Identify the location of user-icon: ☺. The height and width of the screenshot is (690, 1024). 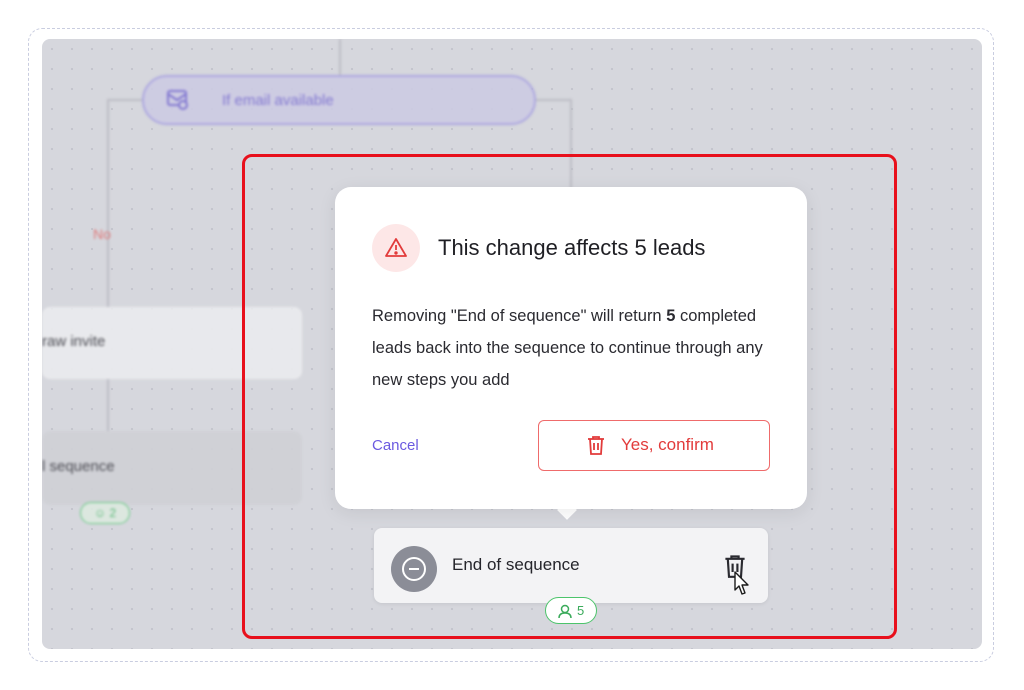
(101, 513).